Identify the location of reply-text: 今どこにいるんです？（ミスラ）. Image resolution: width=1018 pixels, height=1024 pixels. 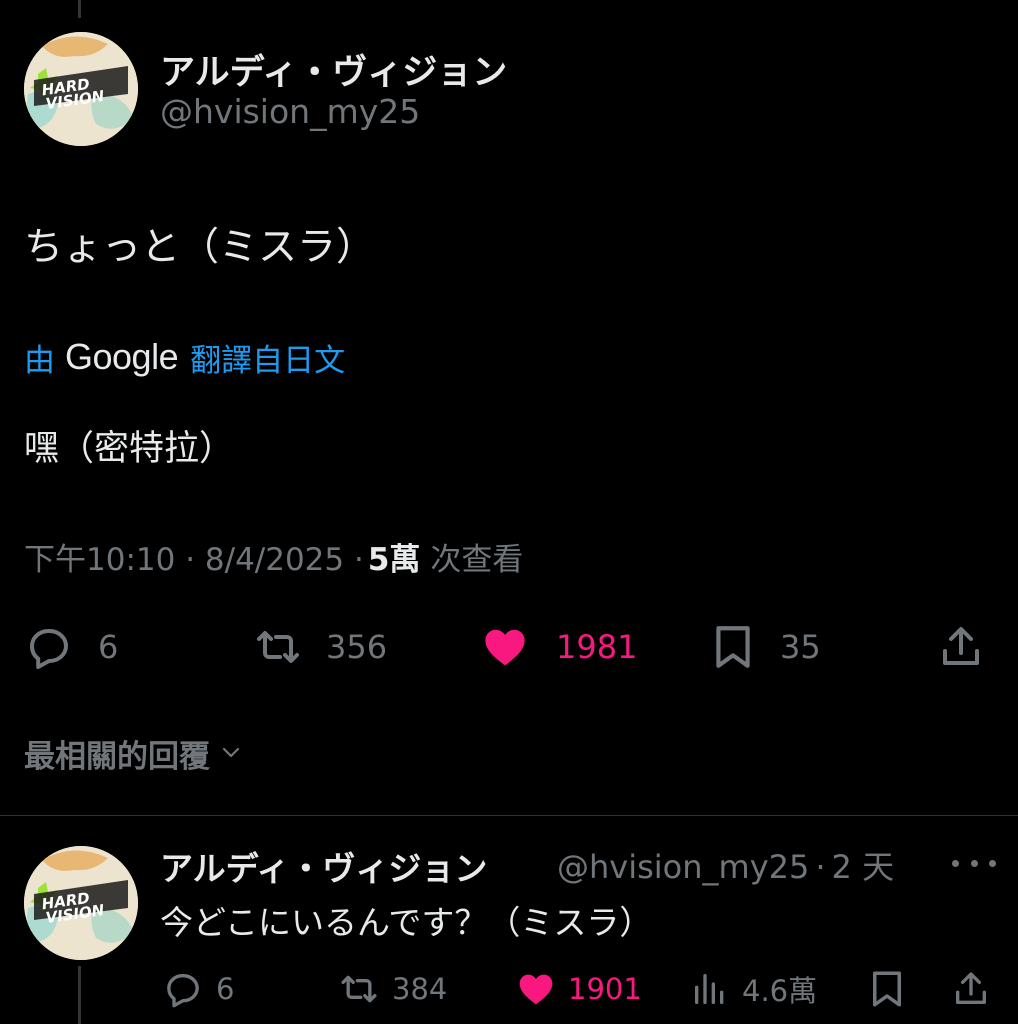
(406, 922).